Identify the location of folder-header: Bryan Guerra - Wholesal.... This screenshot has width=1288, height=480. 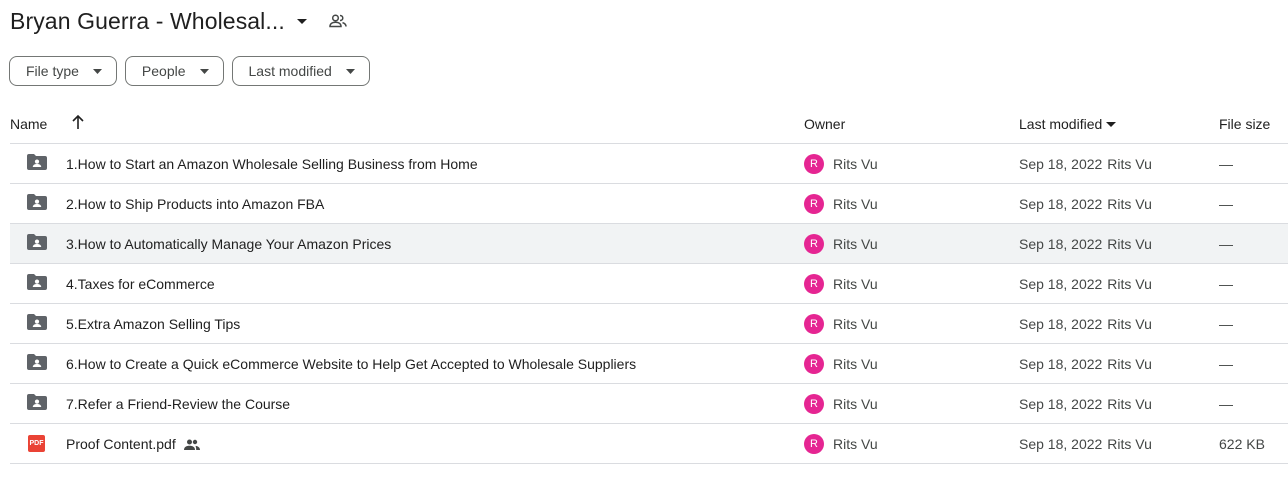
(178, 21).